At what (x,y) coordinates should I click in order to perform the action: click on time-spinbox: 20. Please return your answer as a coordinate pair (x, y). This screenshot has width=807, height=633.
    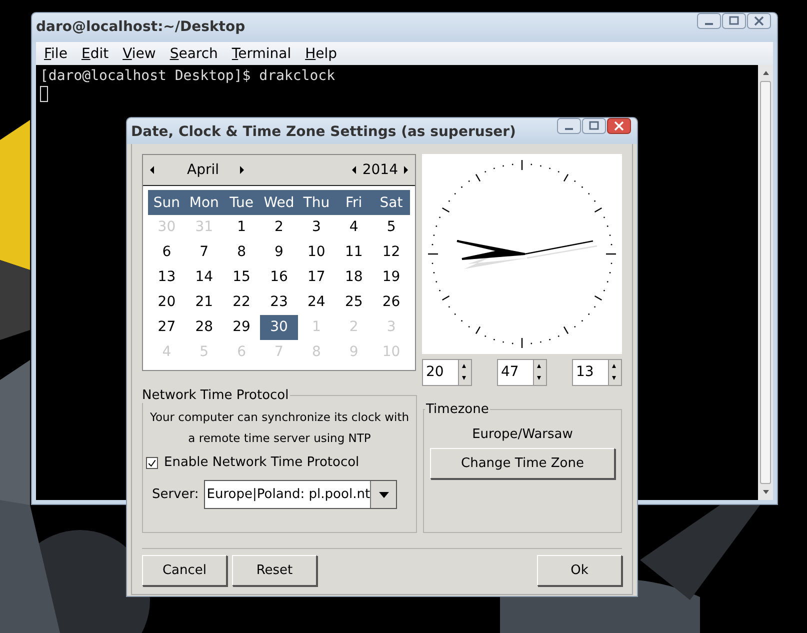
    Looking at the image, I should click on (447, 372).